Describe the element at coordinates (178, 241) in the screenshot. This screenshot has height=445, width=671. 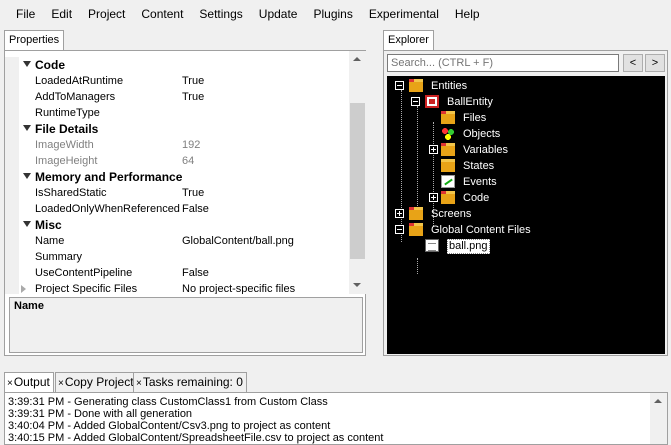
I see `property-row: Name GlobalContent/ball.png` at that location.